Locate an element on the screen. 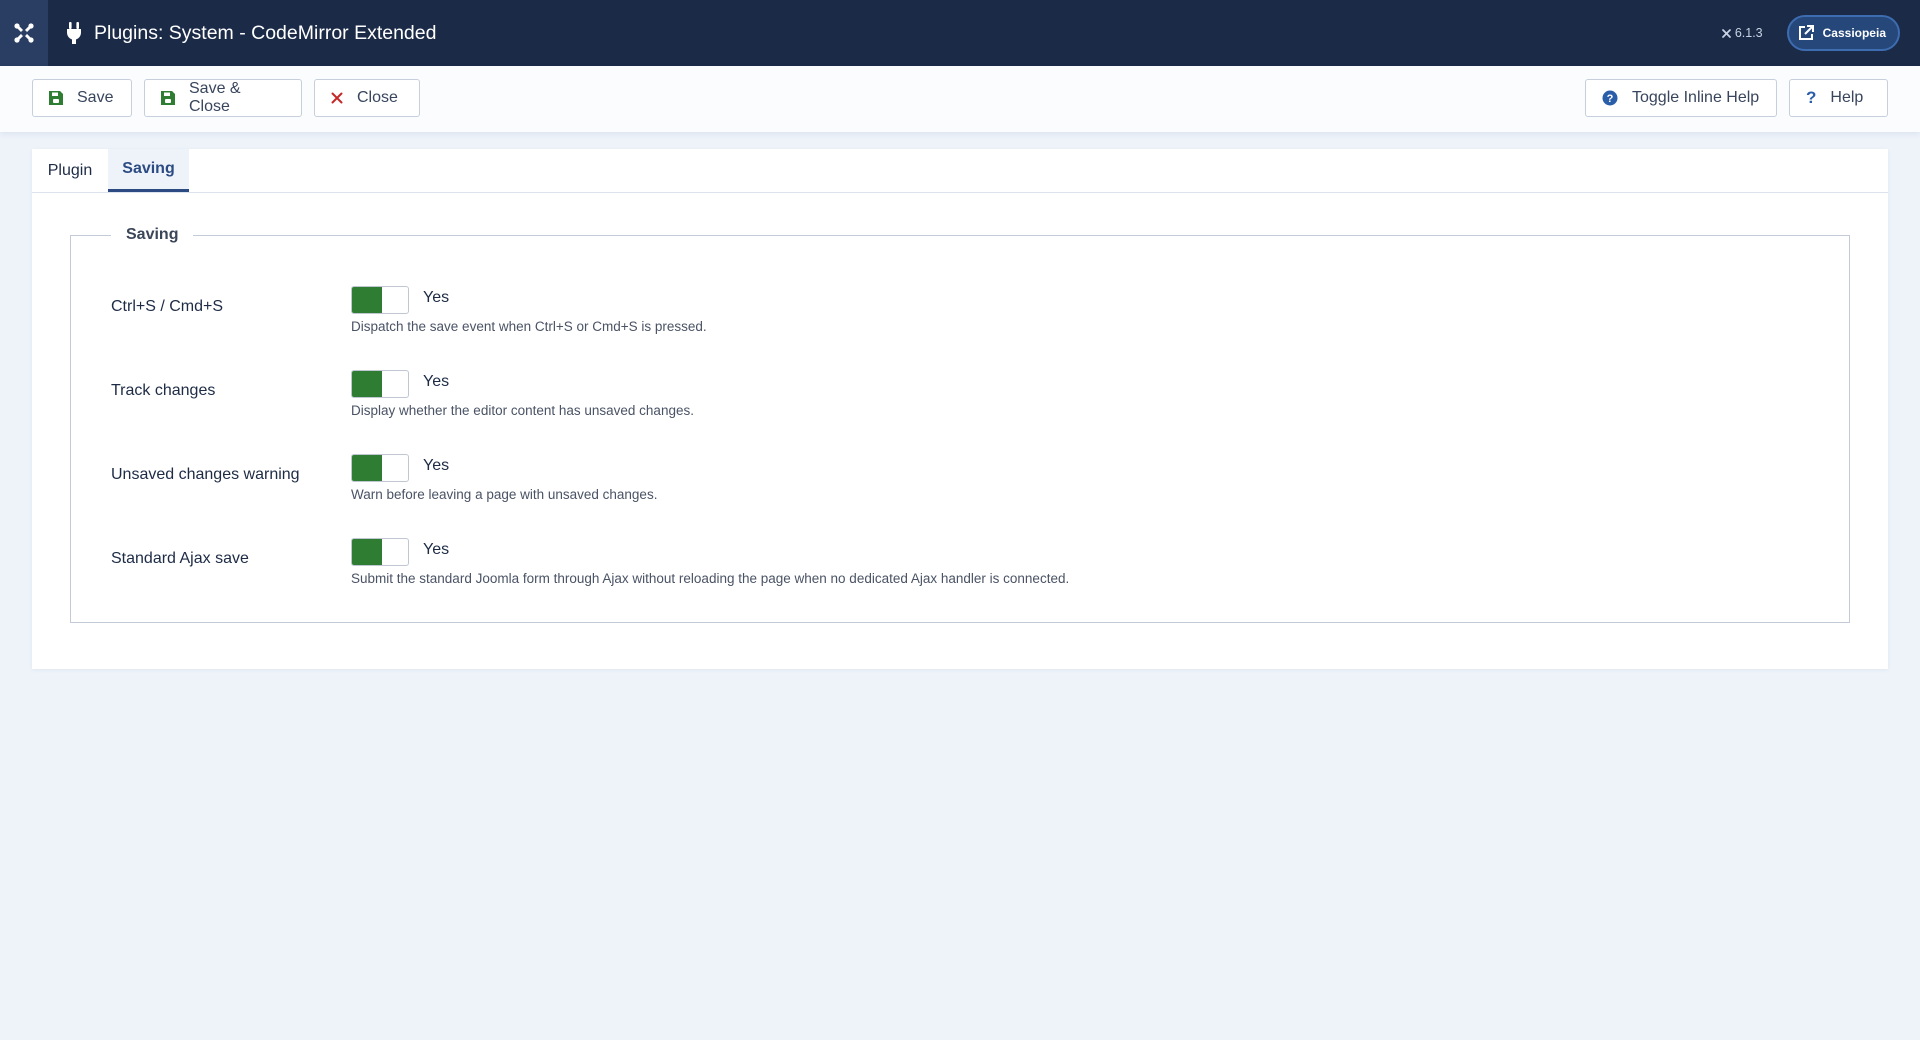 This screenshot has height=1040, width=1920. field-label: Unsaved changes warning is located at coordinates (205, 474).